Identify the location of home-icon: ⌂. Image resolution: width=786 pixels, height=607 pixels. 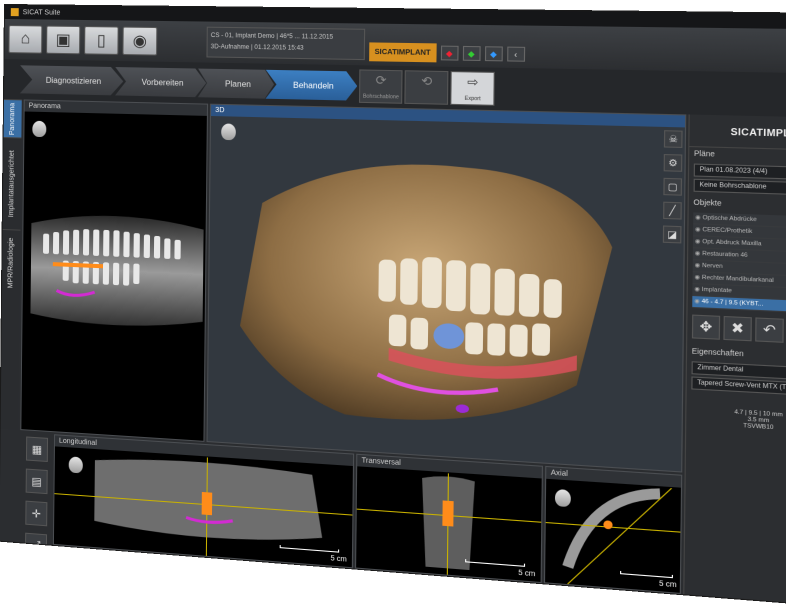
(25, 39).